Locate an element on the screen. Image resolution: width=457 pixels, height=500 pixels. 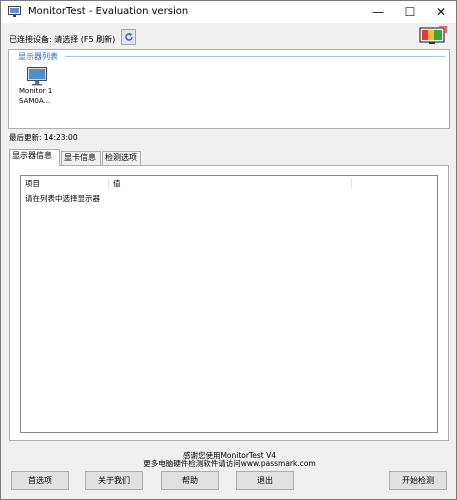
maximize-button: ☐ is located at coordinates (410, 12).